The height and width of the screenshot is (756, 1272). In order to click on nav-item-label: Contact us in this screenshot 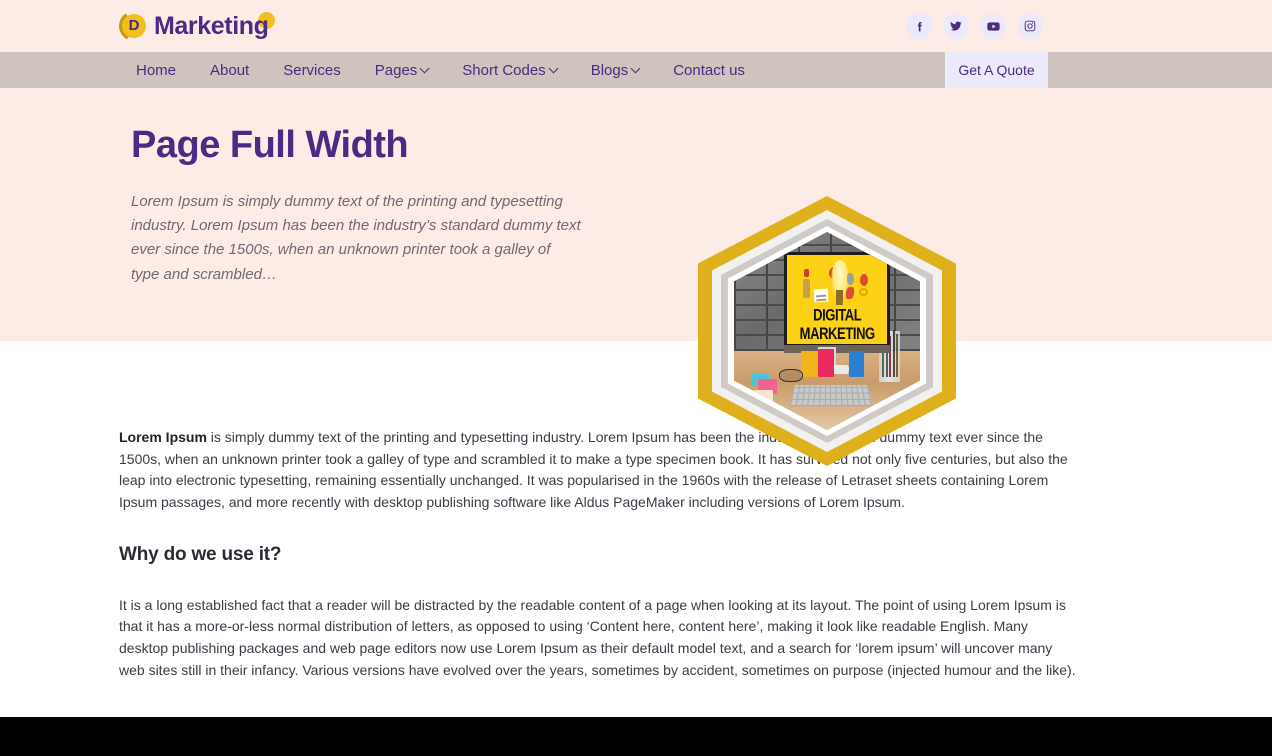, I will do `click(709, 70)`.